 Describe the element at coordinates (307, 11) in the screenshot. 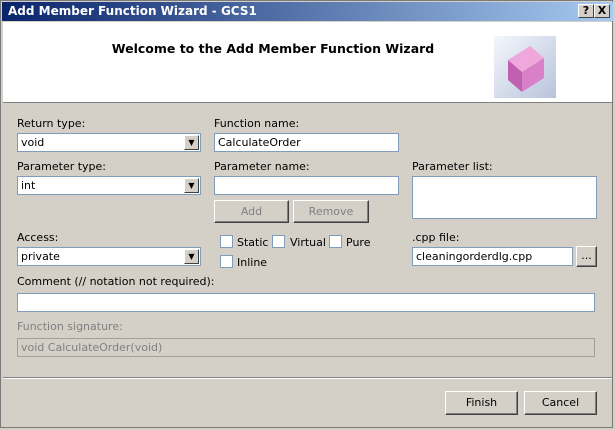

I see `title-bar: Add Member Function Wizard - GCS1 ? X` at that location.